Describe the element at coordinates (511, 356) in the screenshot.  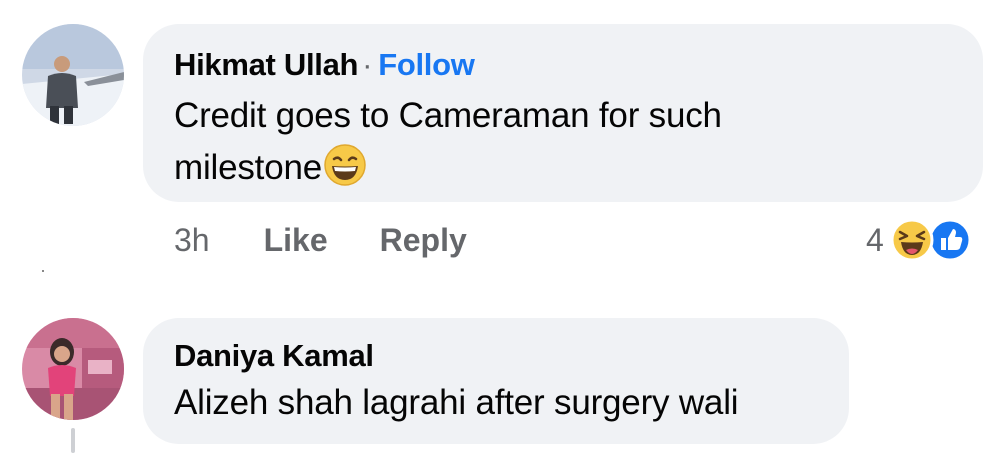
I see `comment-author-line: Daniya Kamal` at that location.